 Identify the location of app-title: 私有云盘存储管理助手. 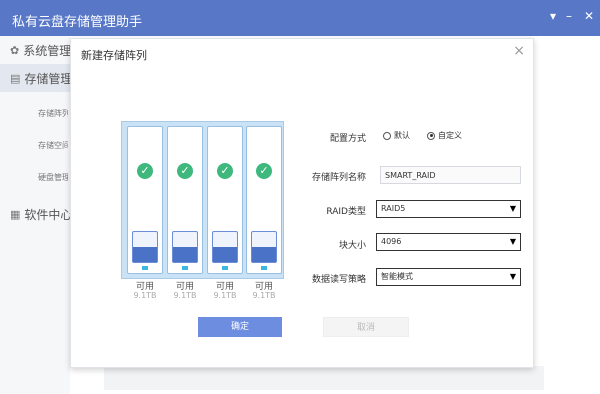
(77, 22).